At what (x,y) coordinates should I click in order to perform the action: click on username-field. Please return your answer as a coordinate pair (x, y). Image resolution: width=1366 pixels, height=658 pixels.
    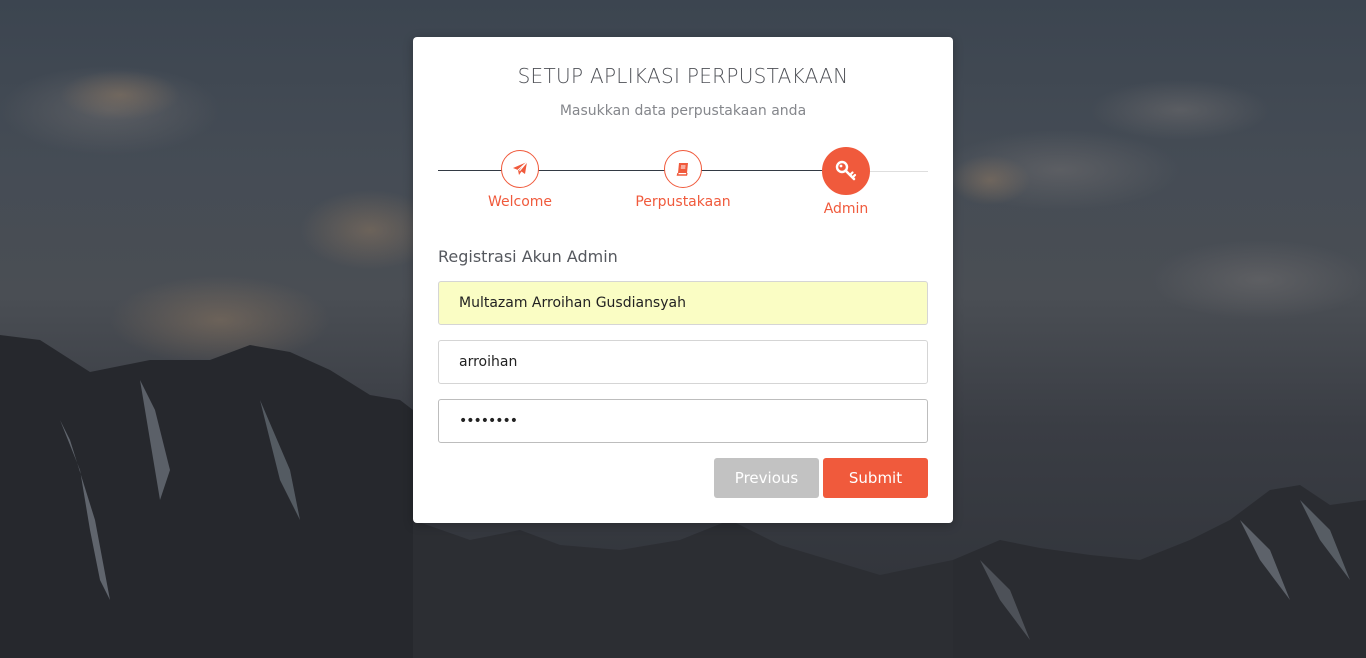
    Looking at the image, I should click on (683, 362).